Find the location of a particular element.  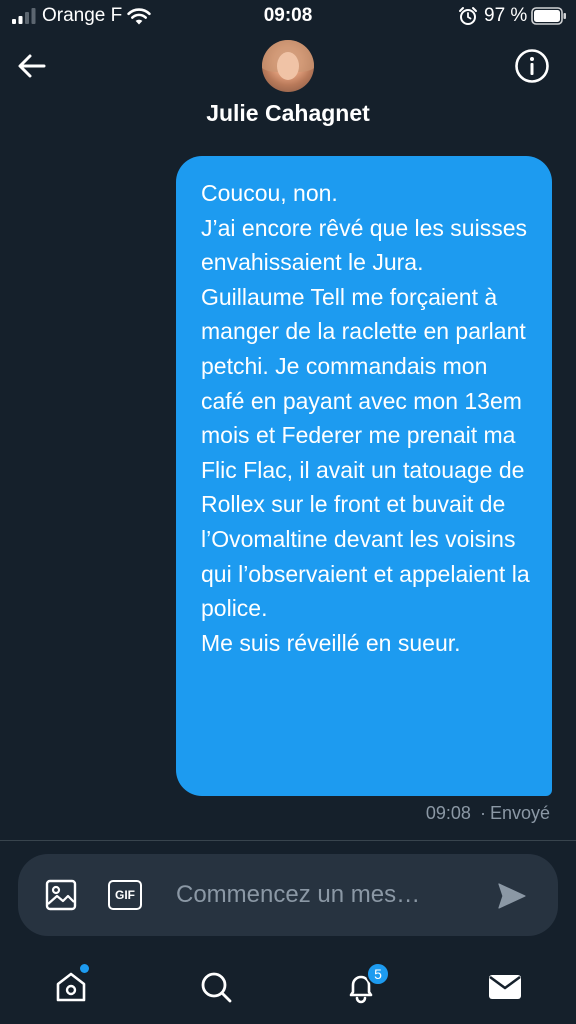

avatar-face is located at coordinates (288, 66).